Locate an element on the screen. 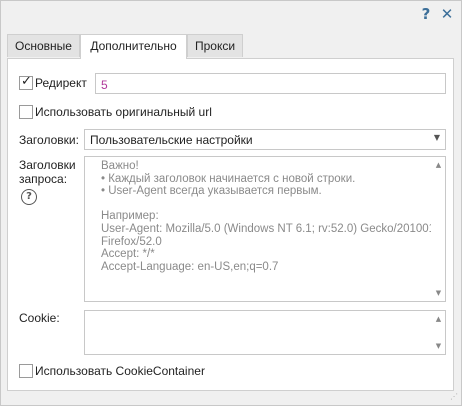  redirect-label: Редирект is located at coordinates (61, 83).